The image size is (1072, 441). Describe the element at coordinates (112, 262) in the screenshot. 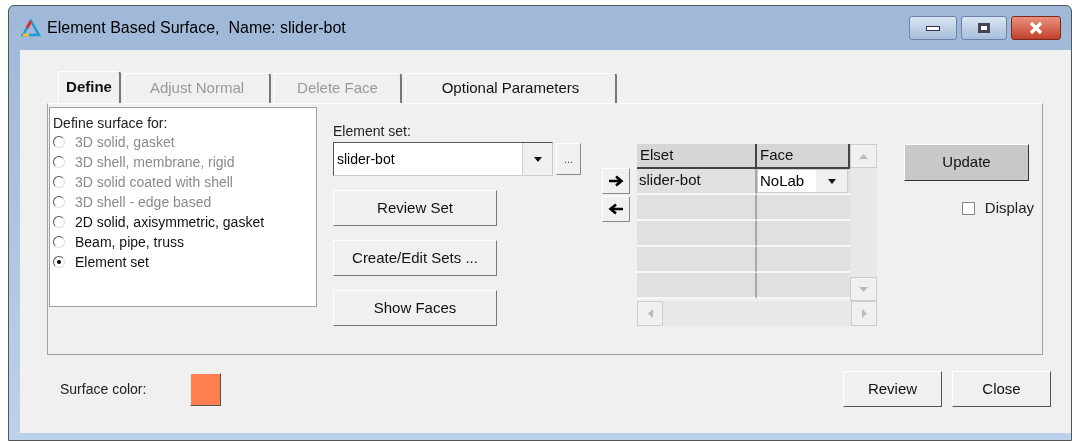

I see `radio-label: Element set` at that location.